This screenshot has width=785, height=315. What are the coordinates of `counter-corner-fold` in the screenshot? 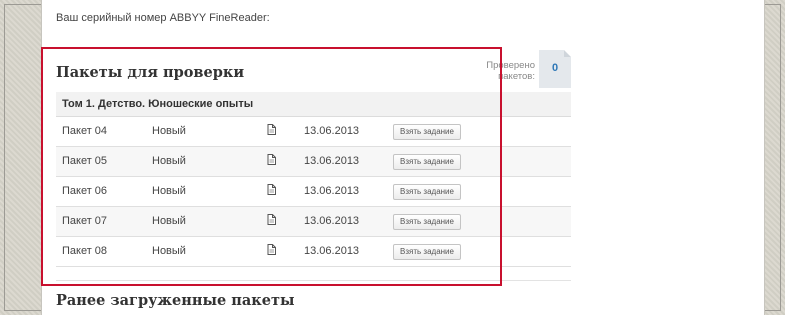 It's located at (567, 53).